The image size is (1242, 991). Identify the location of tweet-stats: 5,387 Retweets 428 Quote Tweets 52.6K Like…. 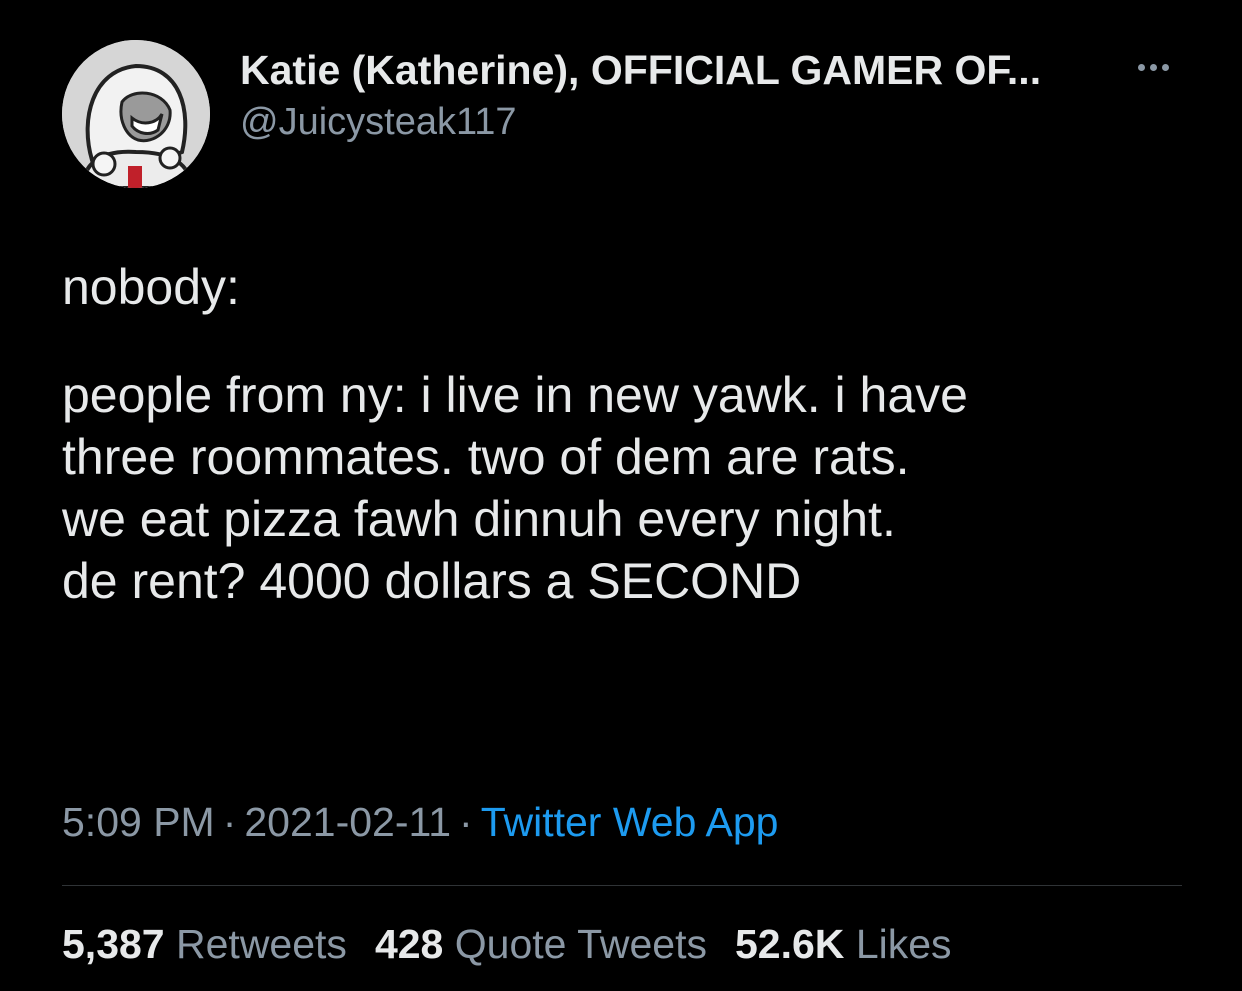
(521, 944).